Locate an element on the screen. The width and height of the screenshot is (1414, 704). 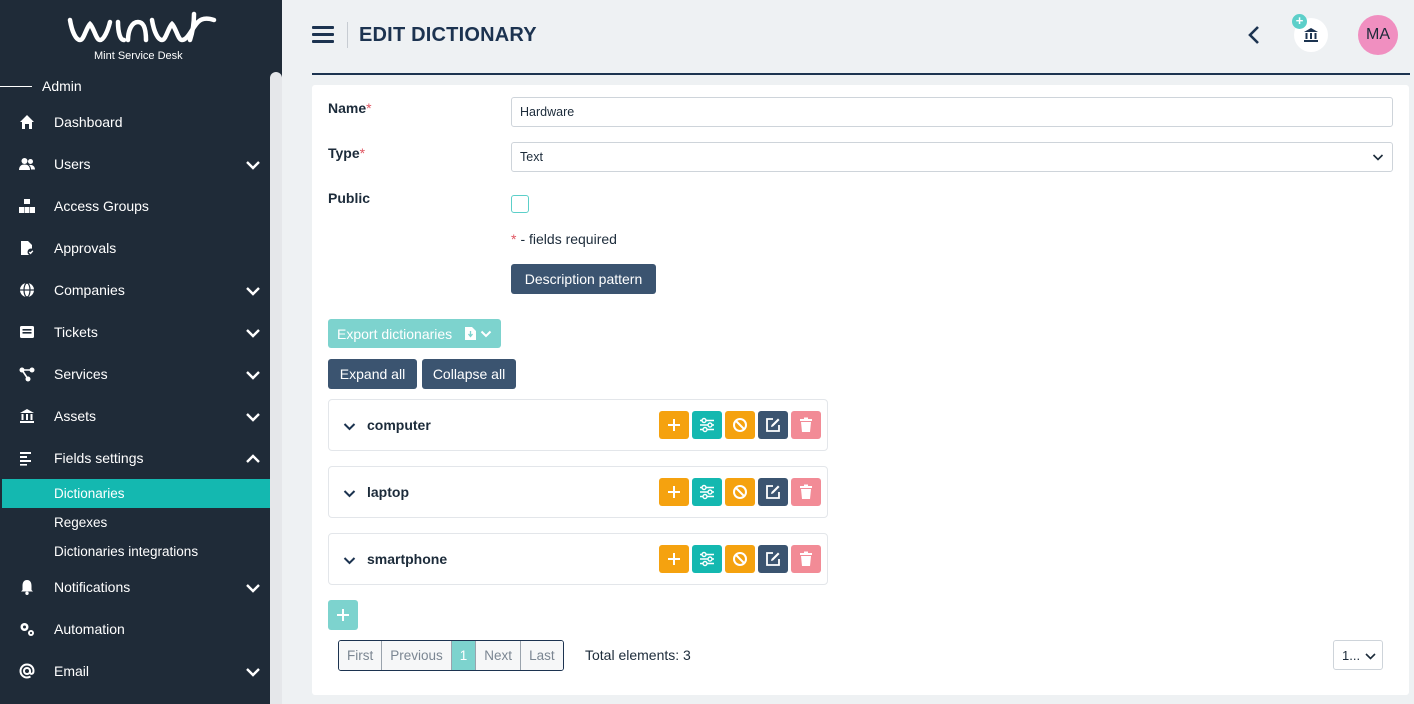
globe-icon is located at coordinates (27, 290).